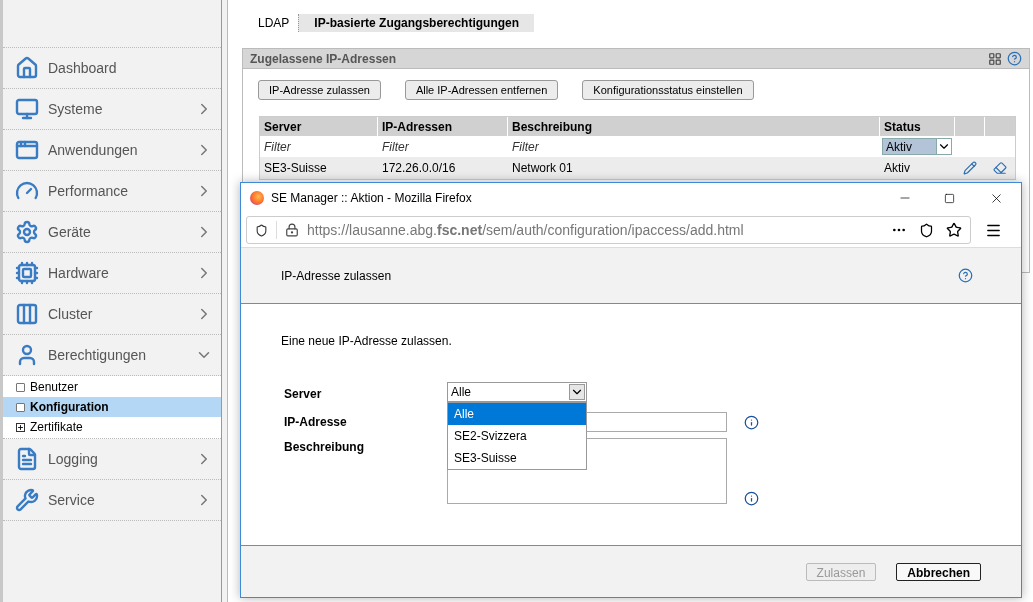 The width and height of the screenshot is (1033, 602). I want to click on eraser-icon, so click(1000, 168).